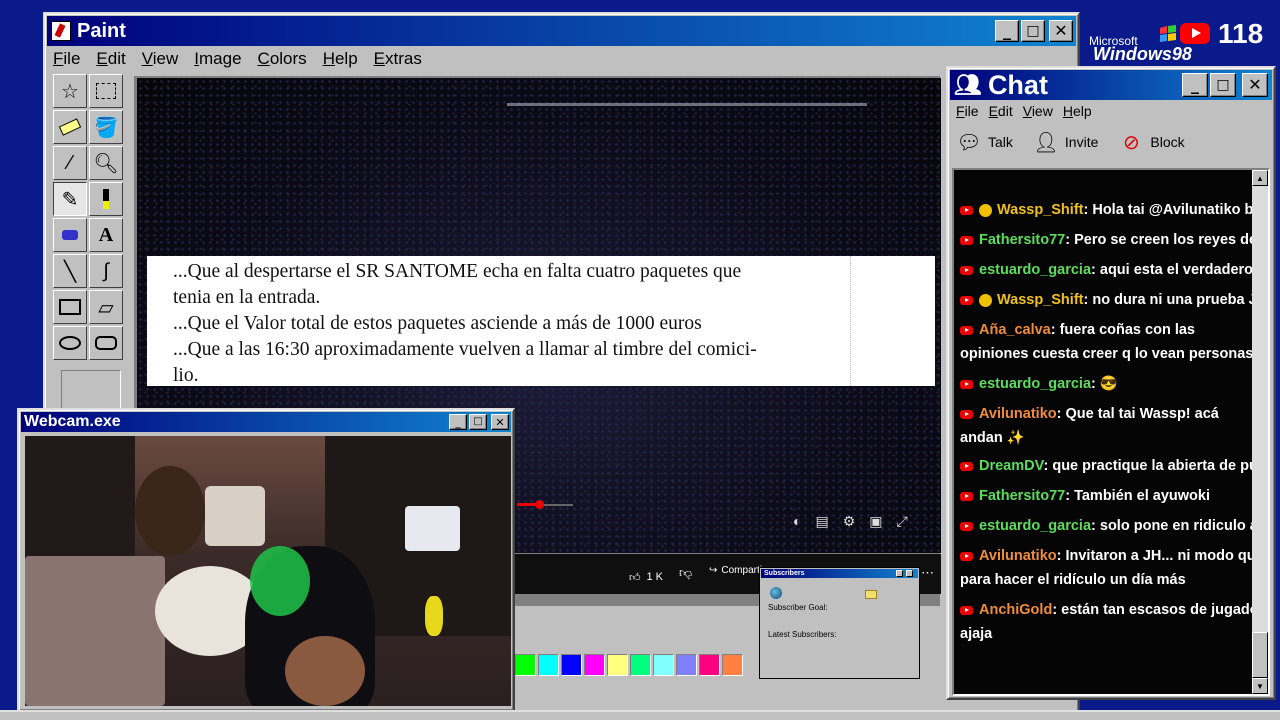  I want to click on free-select-icon: ☆, so click(70, 91).